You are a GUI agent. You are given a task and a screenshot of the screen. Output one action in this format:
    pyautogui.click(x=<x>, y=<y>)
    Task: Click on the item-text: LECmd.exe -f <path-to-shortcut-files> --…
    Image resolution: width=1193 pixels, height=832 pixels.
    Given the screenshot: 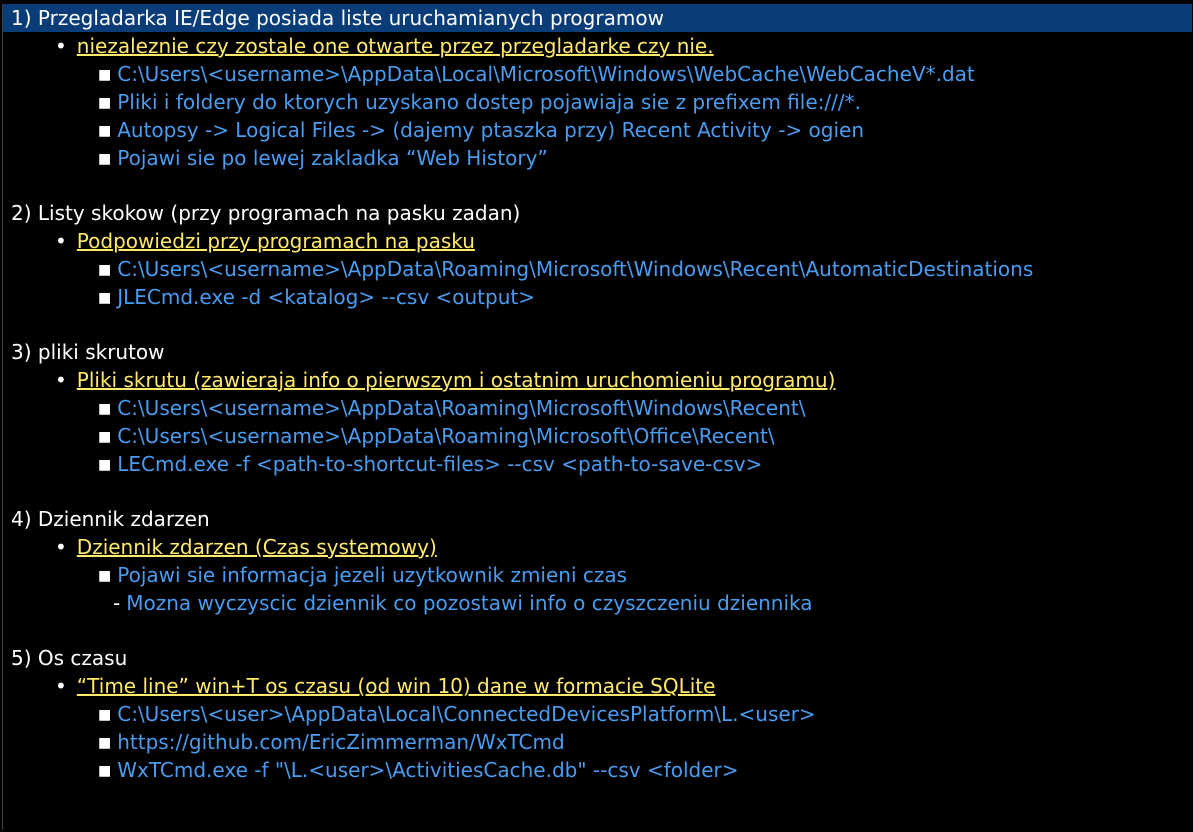 What is the action you would take?
    pyautogui.click(x=440, y=464)
    